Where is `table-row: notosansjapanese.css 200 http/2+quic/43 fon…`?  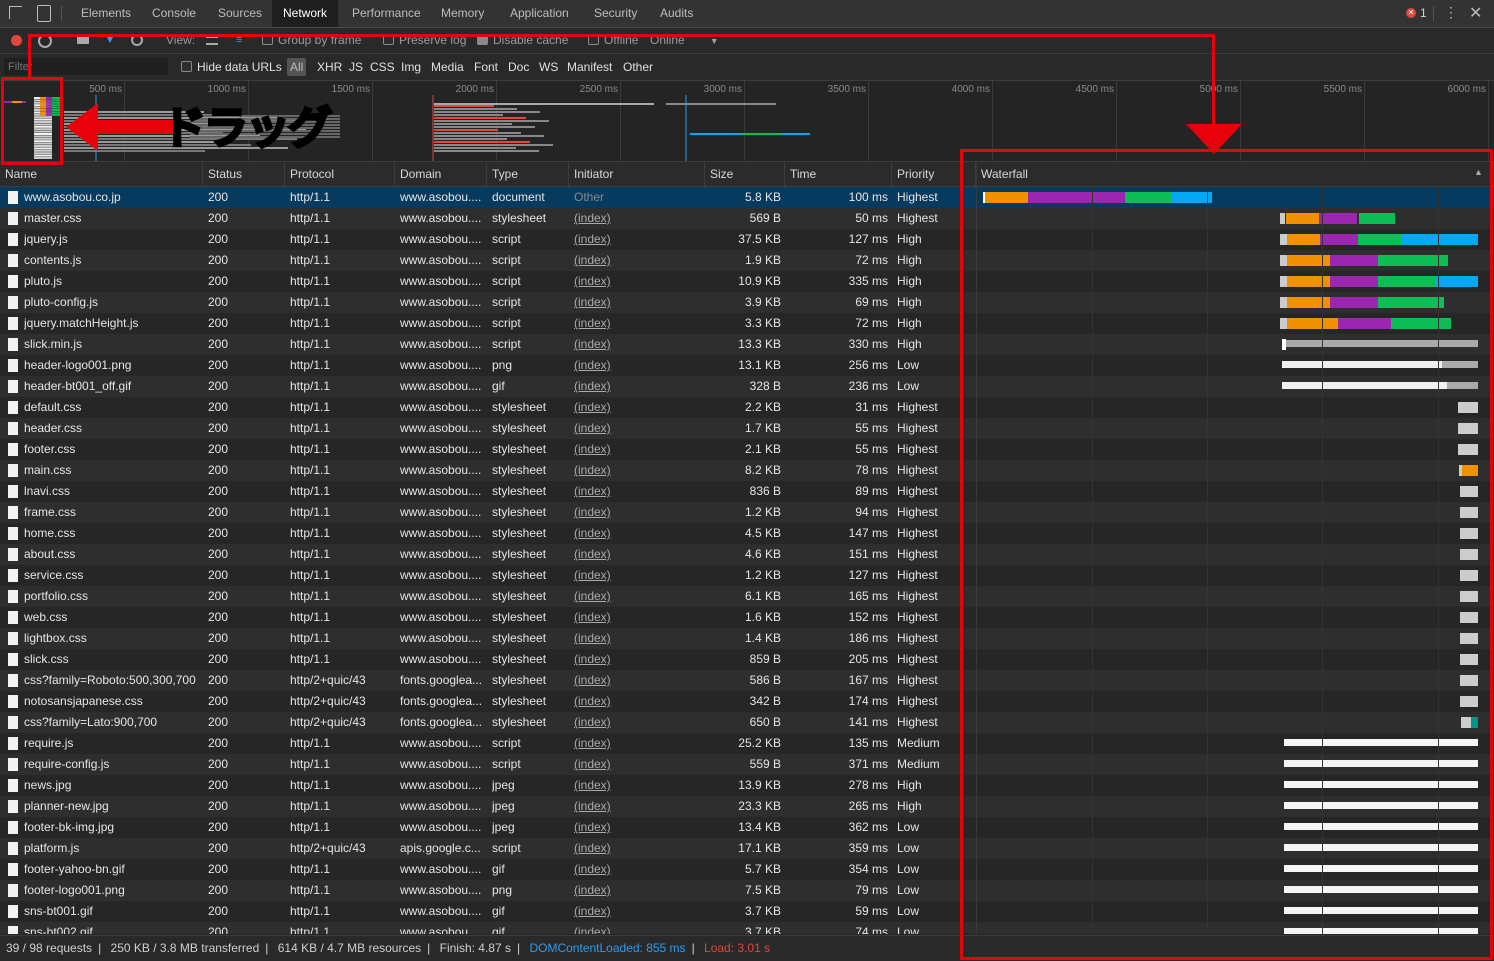 table-row: notosansjapanese.css 200 http/2+quic/43 fon… is located at coordinates (747, 701).